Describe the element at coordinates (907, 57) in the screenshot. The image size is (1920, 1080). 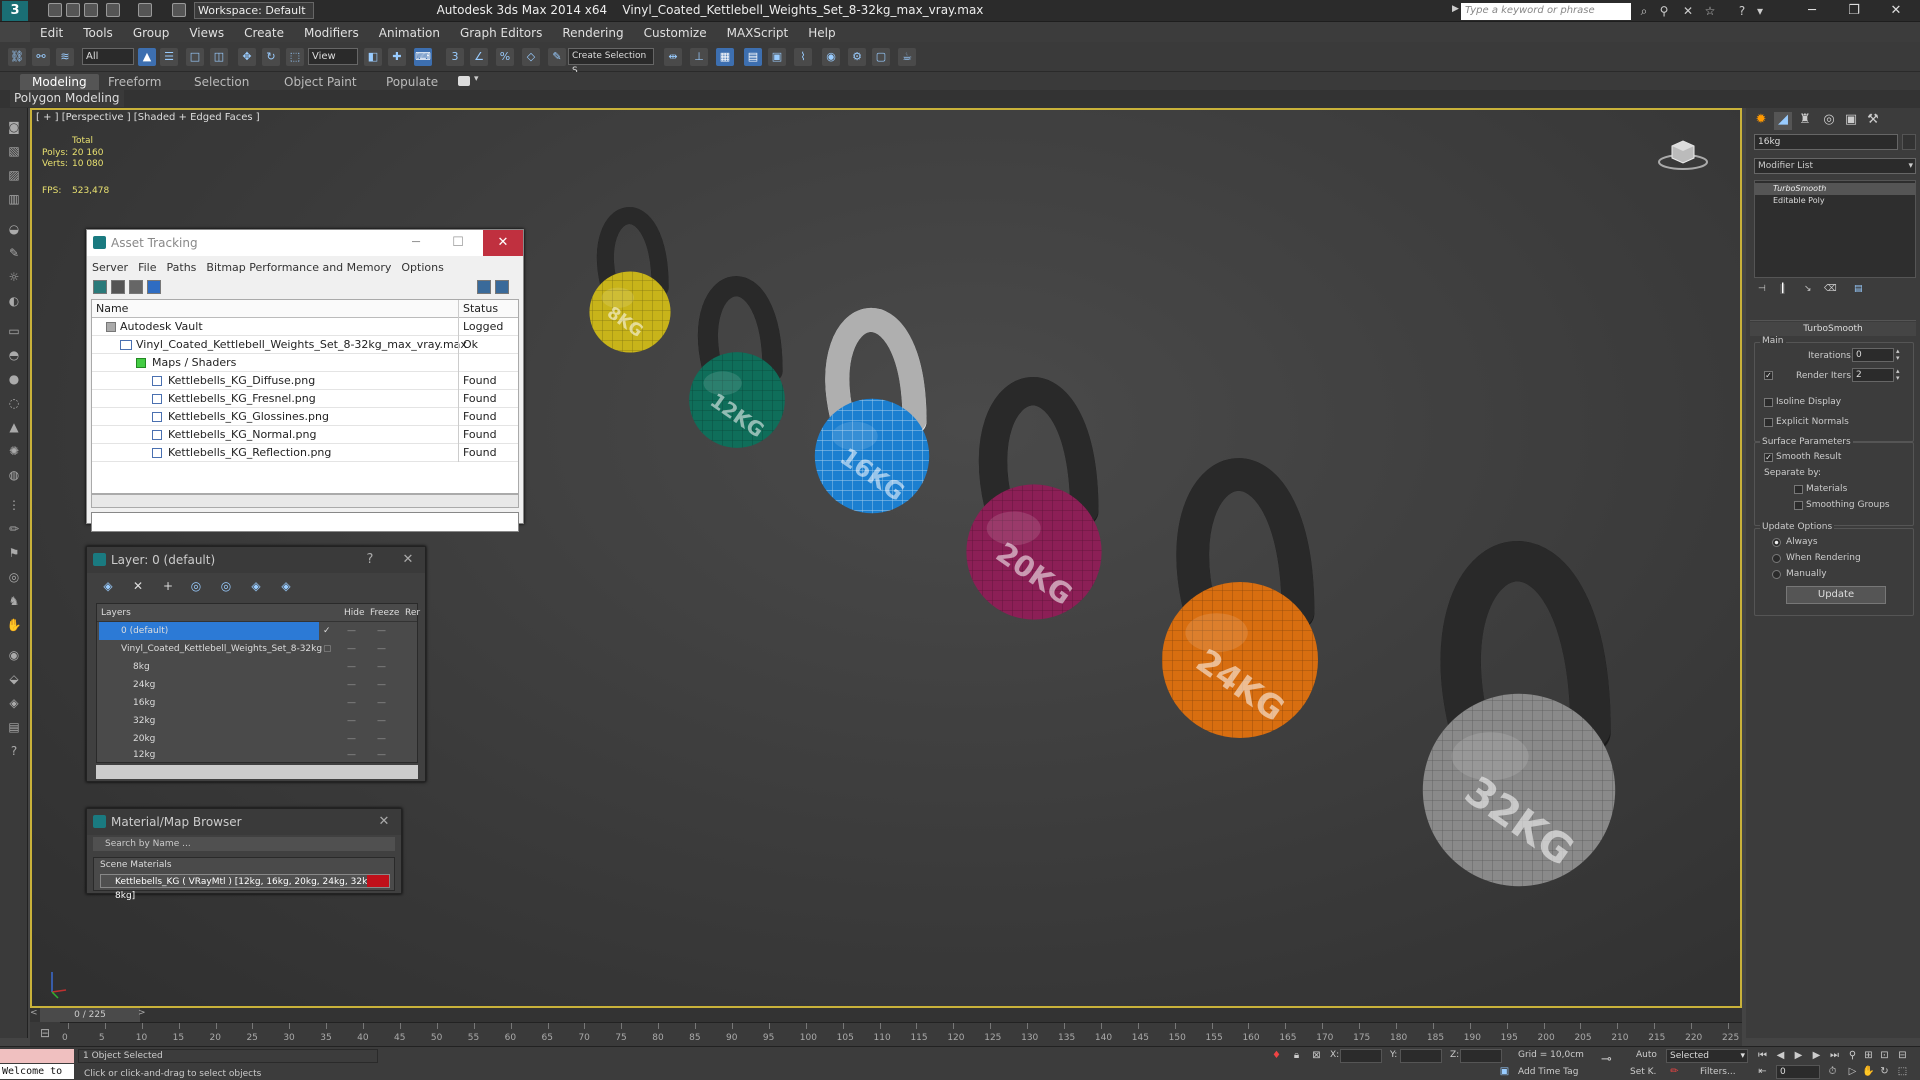
I see `render-production-icon: ☕` at that location.